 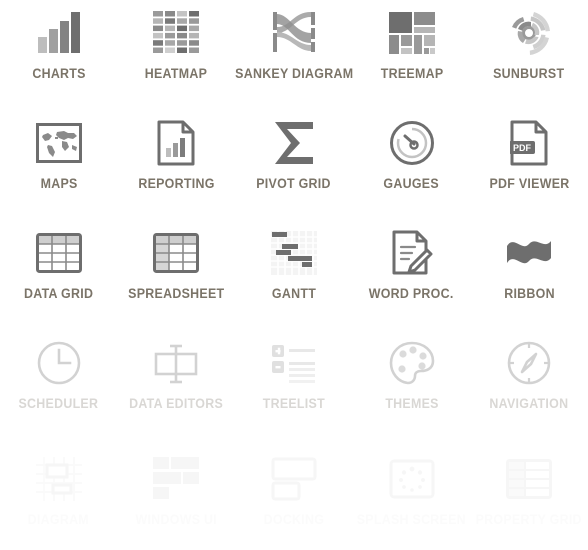 I want to click on editor-box-icon, so click(x=176, y=363).